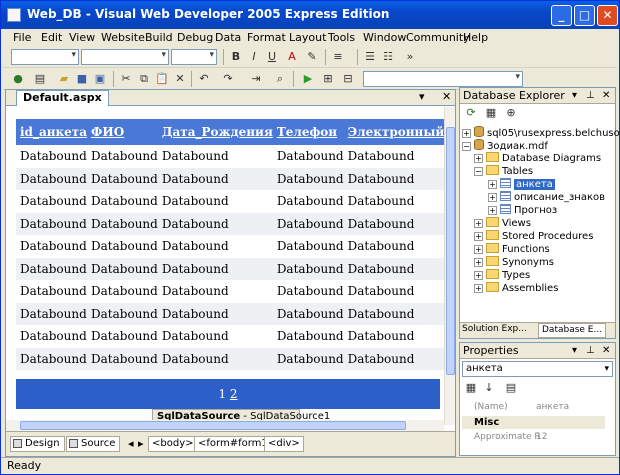 This screenshot has width=620, height=475. What do you see at coordinates (533, 407) in the screenshot?
I see `property-row-name: (Name) анкета` at bounding box center [533, 407].